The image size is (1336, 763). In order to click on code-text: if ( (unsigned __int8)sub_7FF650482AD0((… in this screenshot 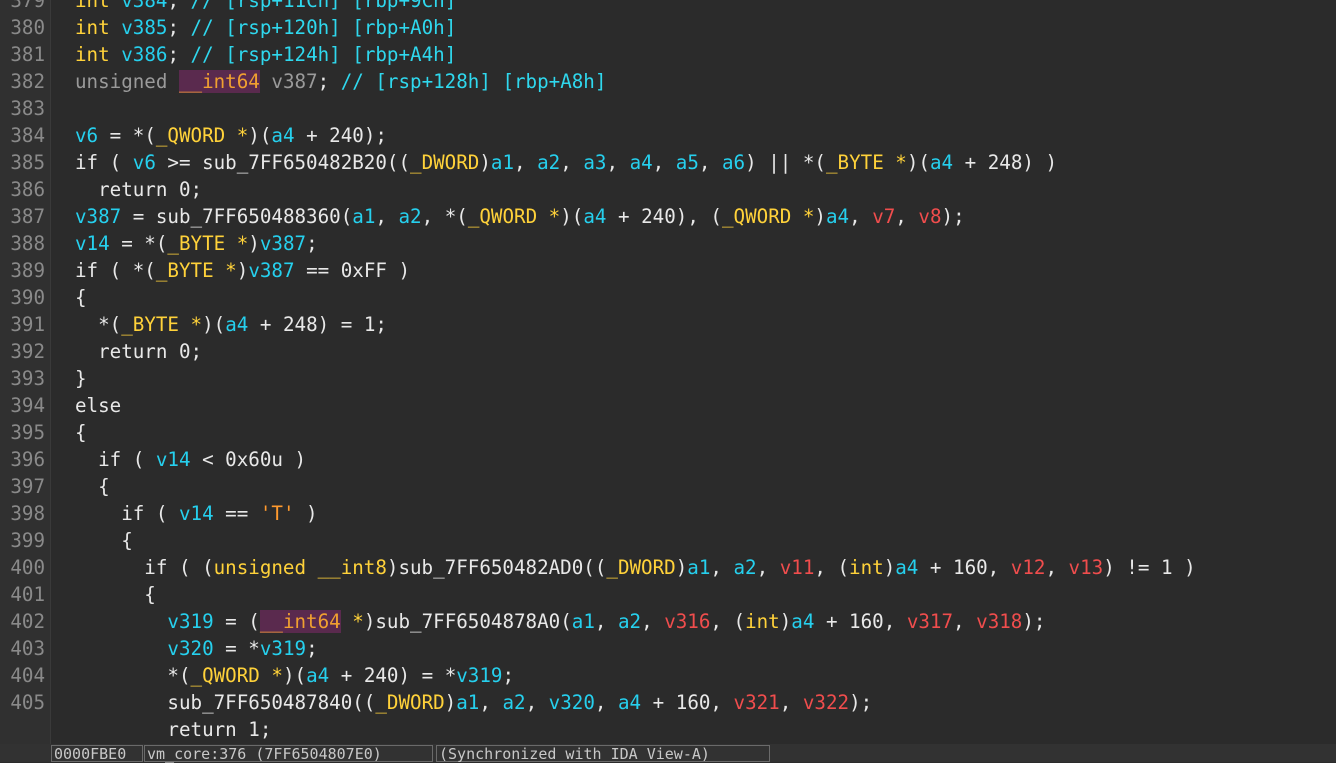, I will do `click(635, 567)`.